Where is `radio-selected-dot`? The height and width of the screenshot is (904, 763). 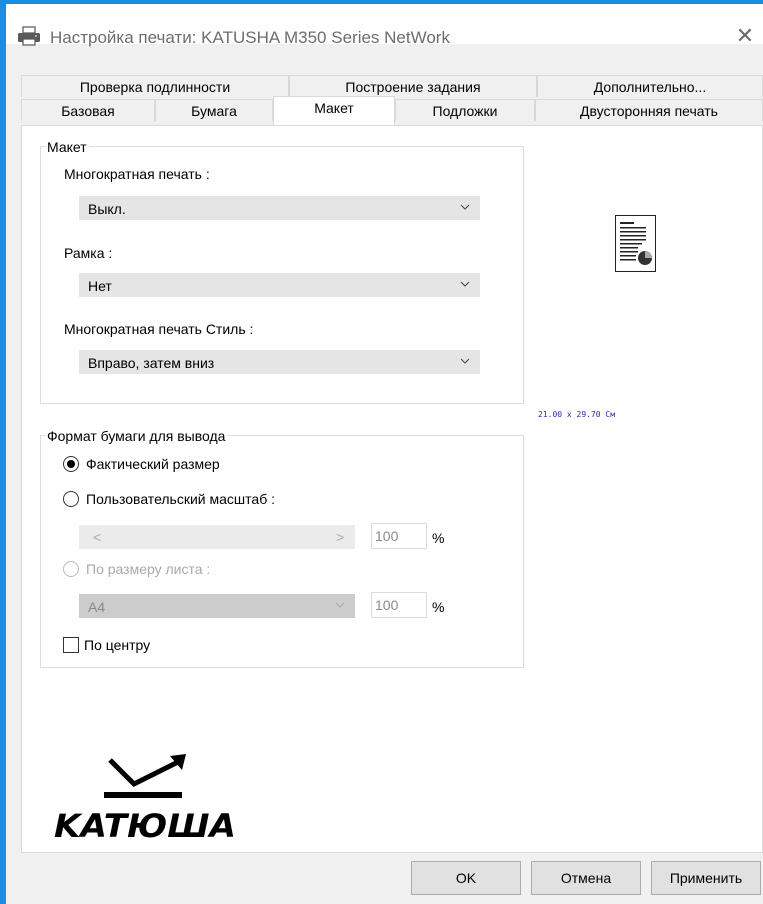
radio-selected-dot is located at coordinates (71, 464).